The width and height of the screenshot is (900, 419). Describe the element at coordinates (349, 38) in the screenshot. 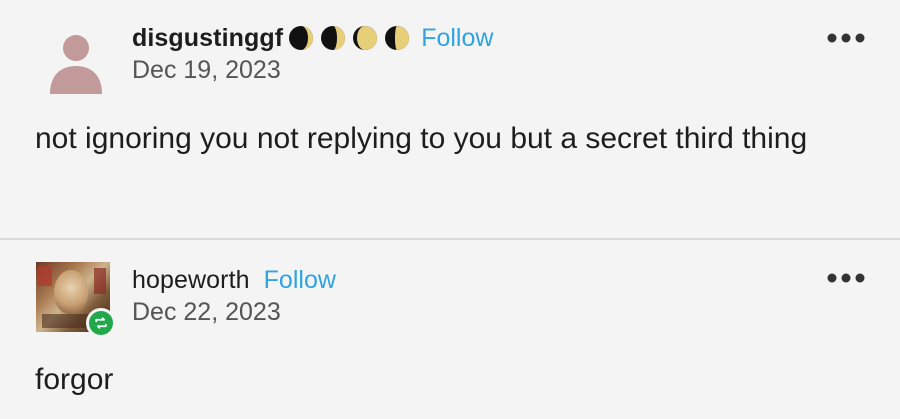

I see `post1-badges` at that location.